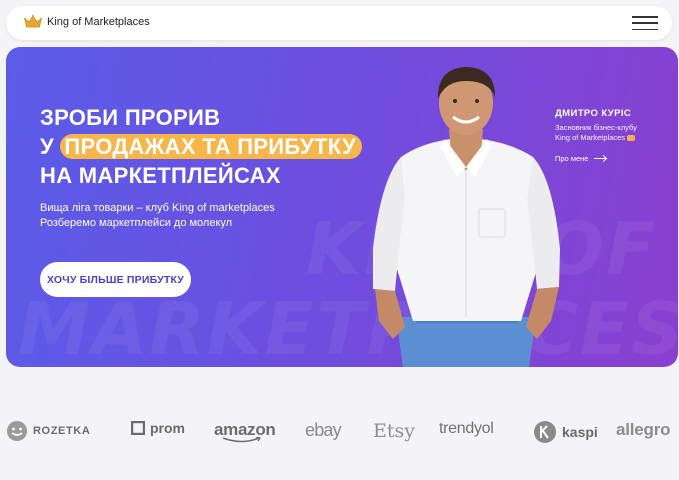 The image size is (679, 480). I want to click on founder-name: ДМИТРО КУРІС, so click(593, 113).